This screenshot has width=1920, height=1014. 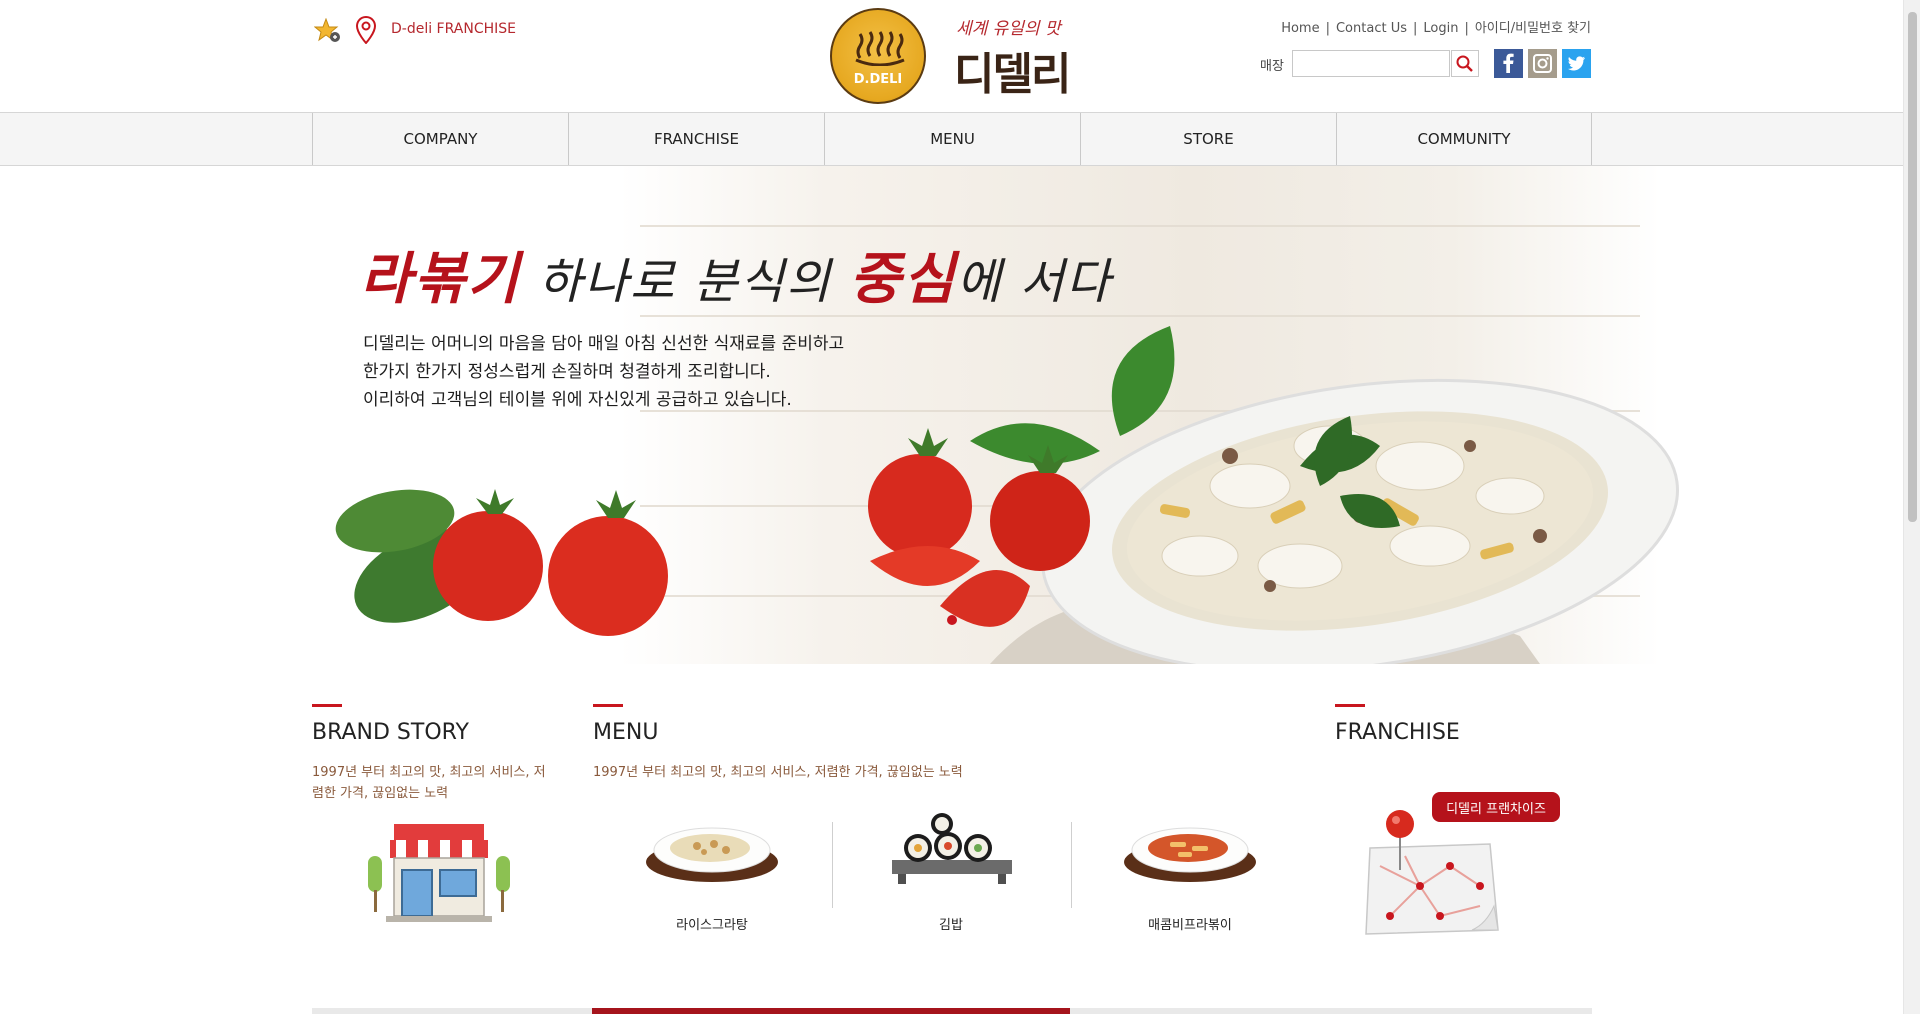 I want to click on logo-emblem-text: D.DELI, so click(x=878, y=79).